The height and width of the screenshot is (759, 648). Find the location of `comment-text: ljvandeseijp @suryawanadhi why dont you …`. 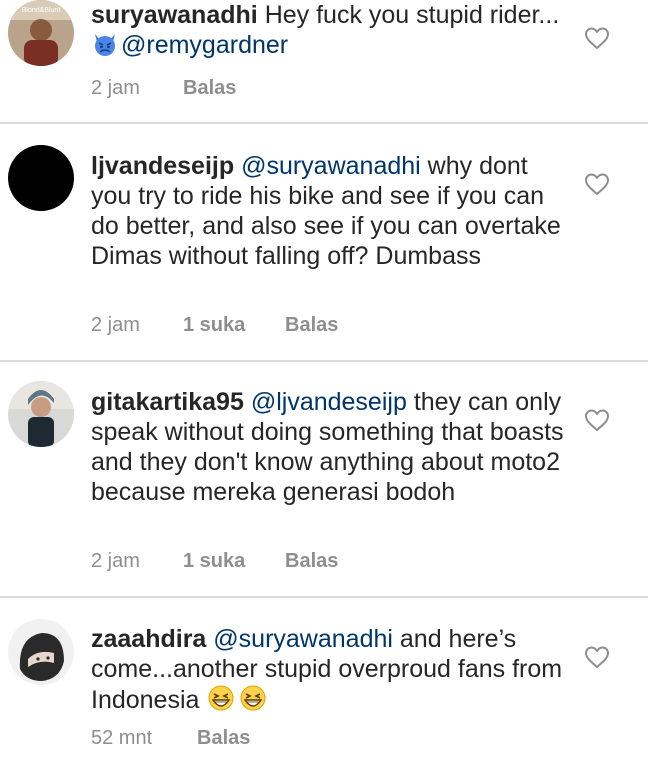

comment-text: ljvandeseijp @suryawanadhi why dont you … is located at coordinates (331, 211).